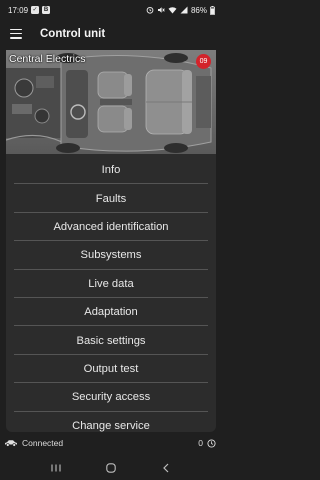 Image resolution: width=320 pixels, height=480 pixels. I want to click on back-button, so click(166, 468).